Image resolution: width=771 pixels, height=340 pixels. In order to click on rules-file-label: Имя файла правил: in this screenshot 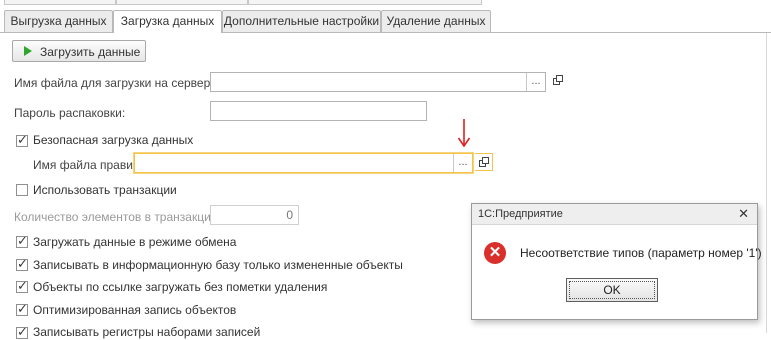, I will do `click(88, 165)`.